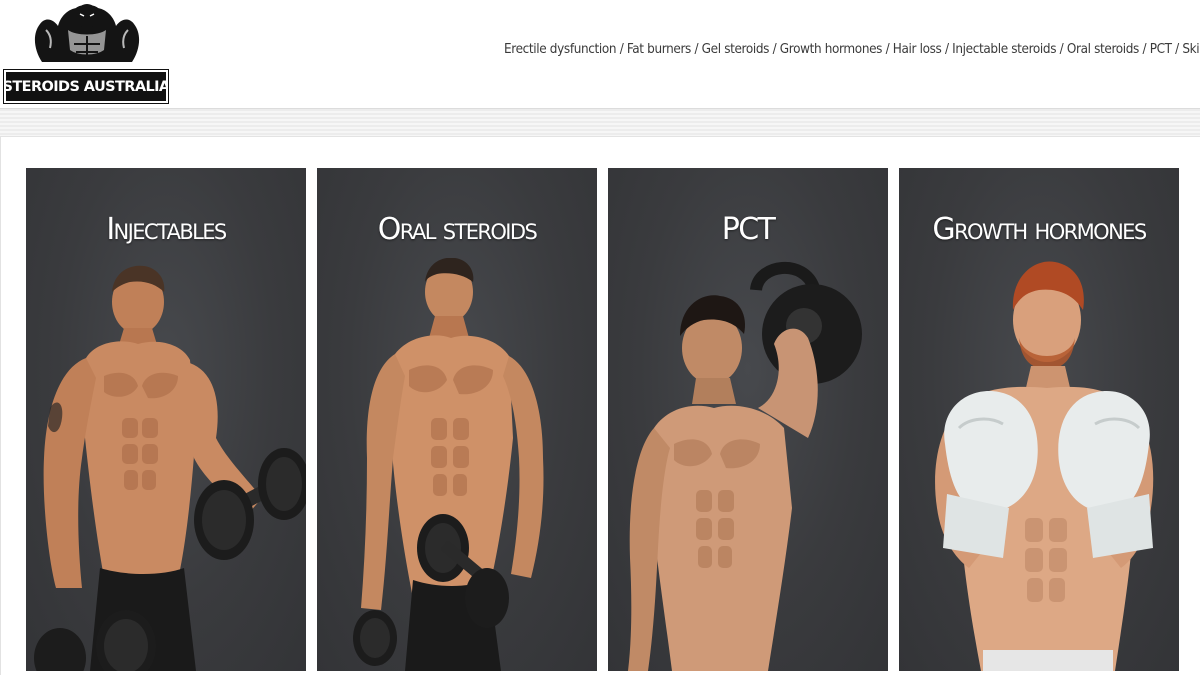 The image size is (1200, 675). What do you see at coordinates (166, 229) in the screenshot?
I see `card-title: Injectables` at bounding box center [166, 229].